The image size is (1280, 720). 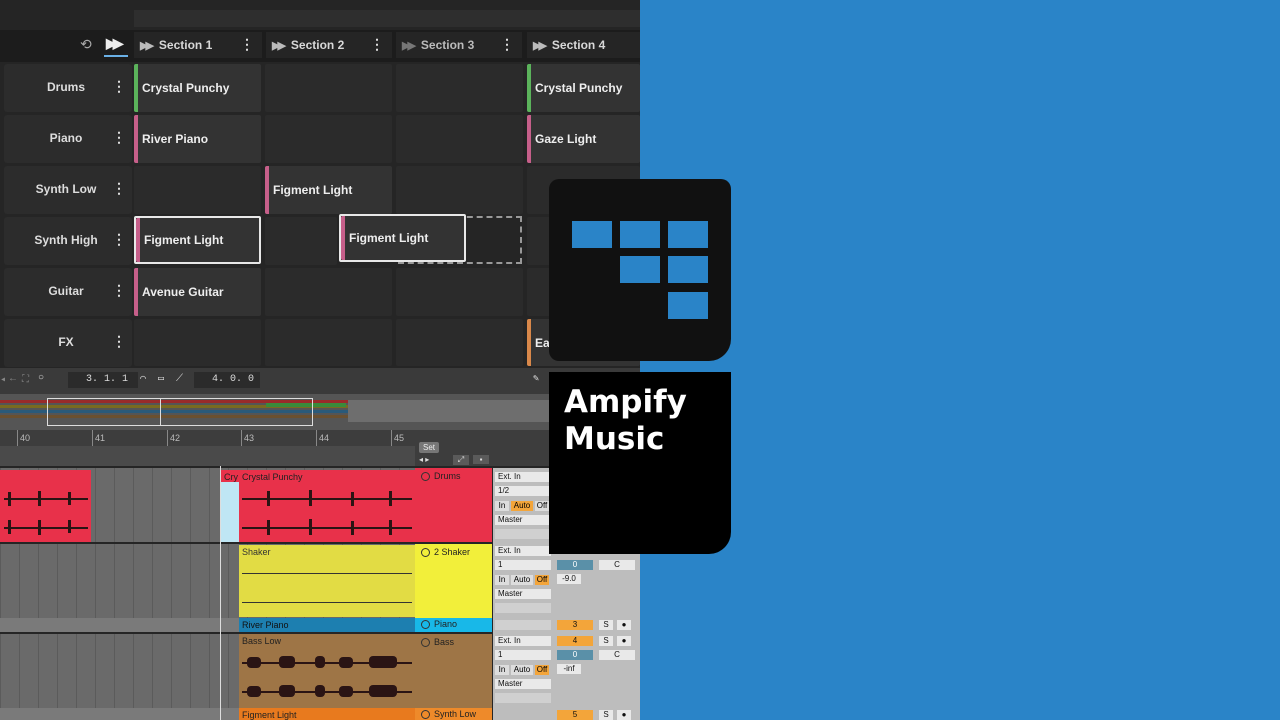 What do you see at coordinates (453, 505) in the screenshot?
I see `track-header-drums: Drums` at bounding box center [453, 505].